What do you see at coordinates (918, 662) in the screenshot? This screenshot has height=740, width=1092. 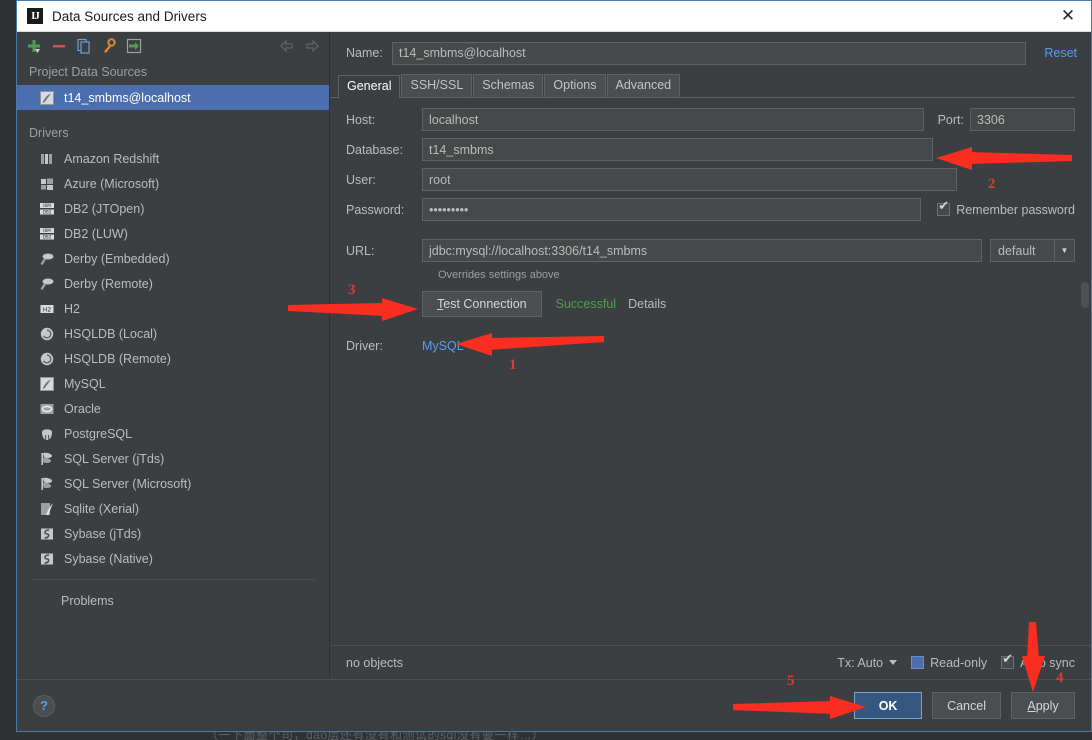 I see `checkbox-icon` at bounding box center [918, 662].